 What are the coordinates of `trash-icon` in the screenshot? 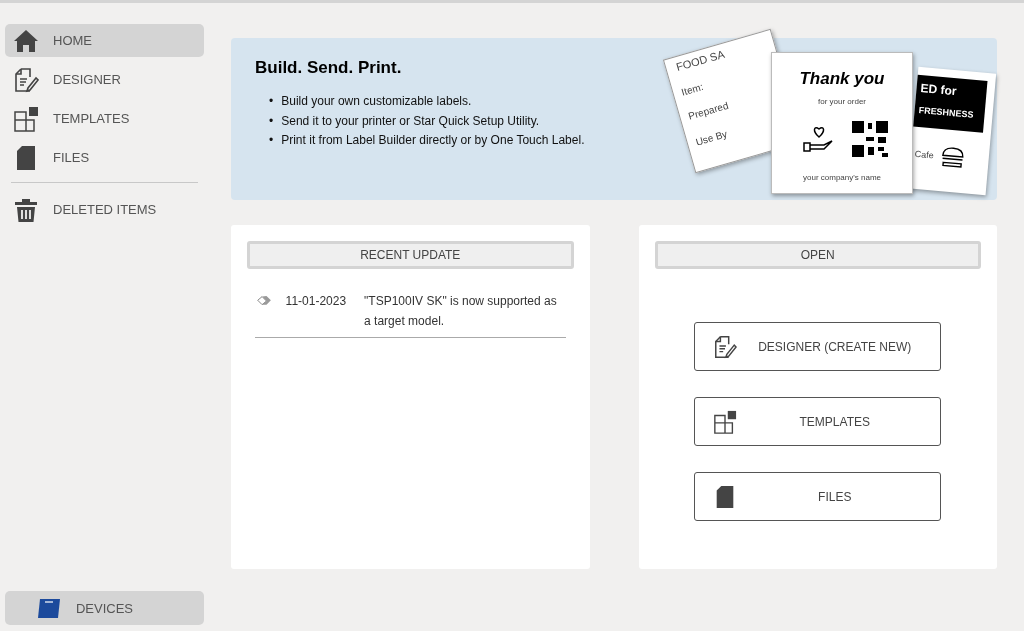 It's located at (26, 209).